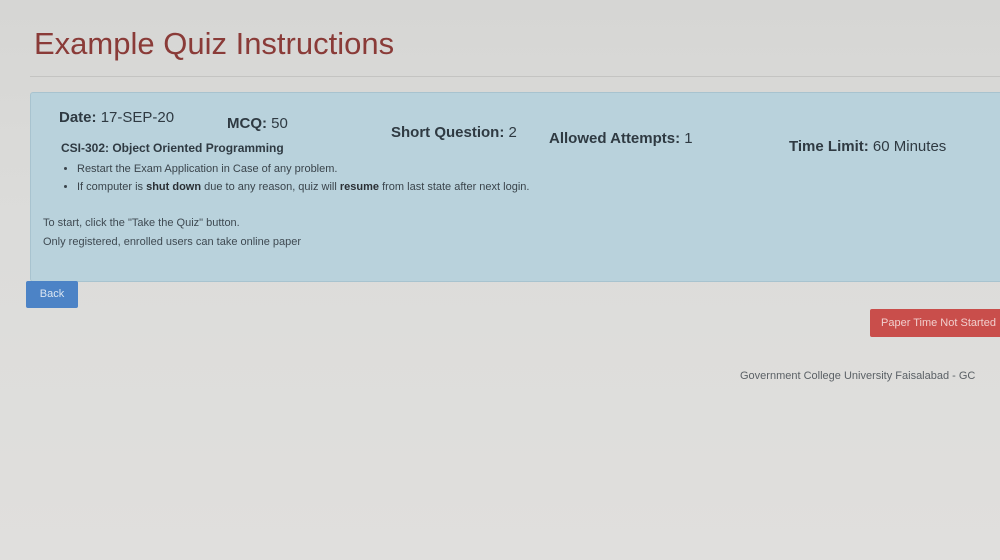 The height and width of the screenshot is (560, 1000). I want to click on date-info: Date: 17-SEP-20, so click(116, 117).